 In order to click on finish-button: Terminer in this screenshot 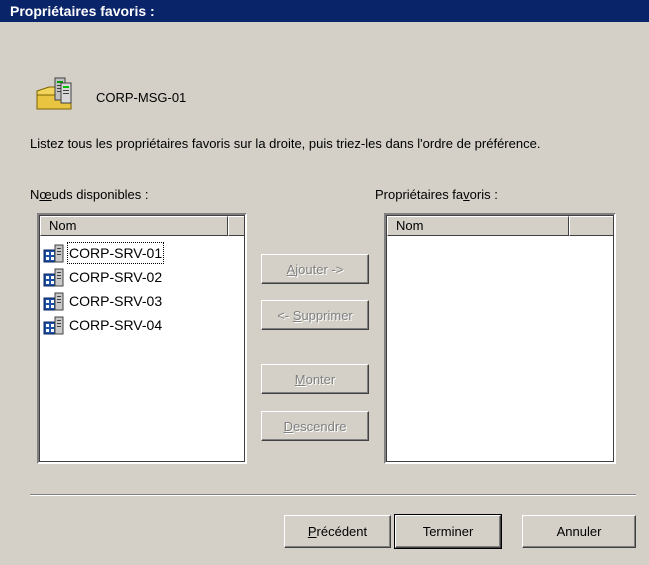, I will do `click(448, 531)`.